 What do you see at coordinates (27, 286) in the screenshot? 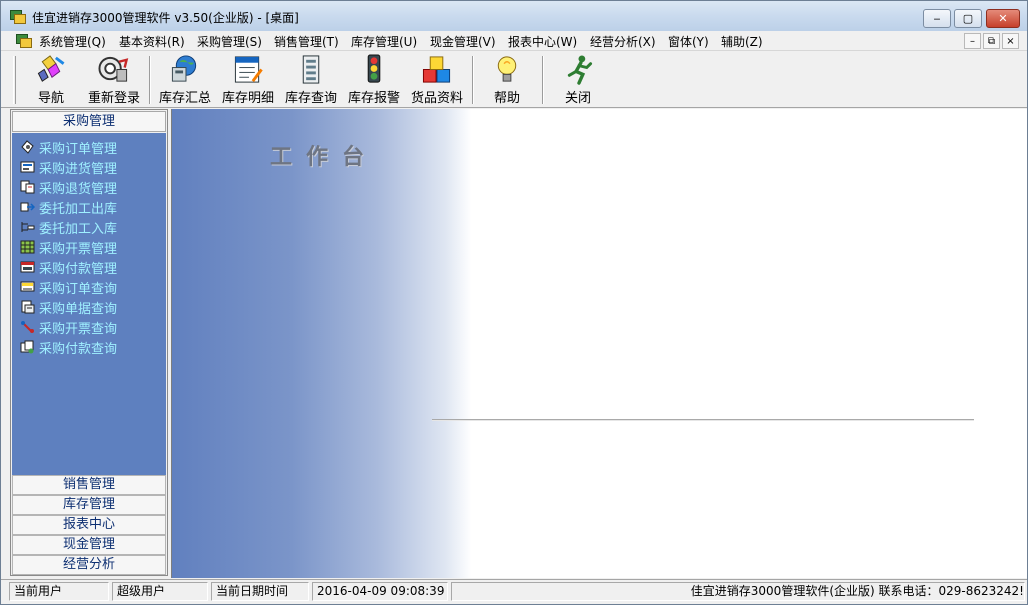
I see `order-query-icon` at bounding box center [27, 286].